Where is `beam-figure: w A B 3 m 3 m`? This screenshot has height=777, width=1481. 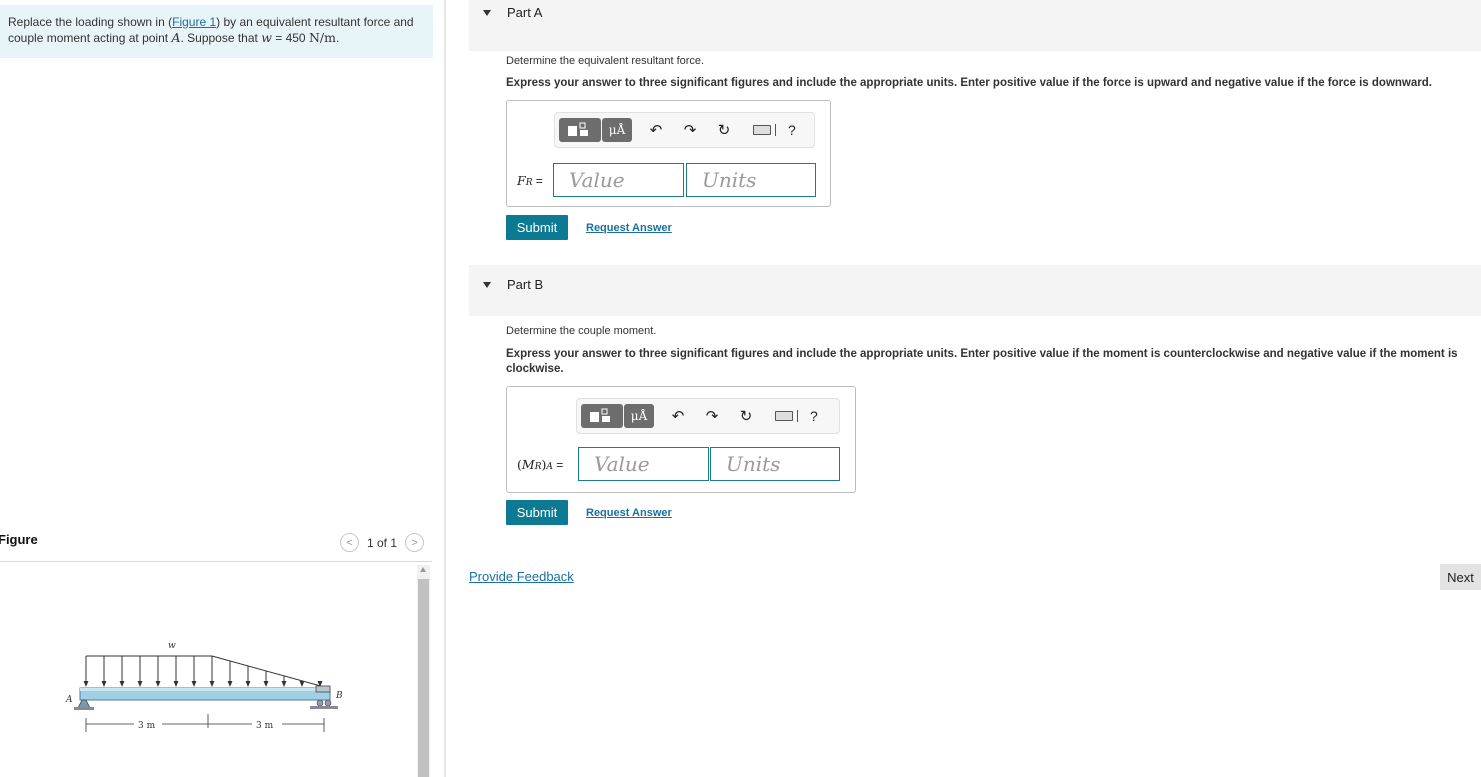
beam-figure: w A B 3 m 3 m is located at coordinates (204, 686).